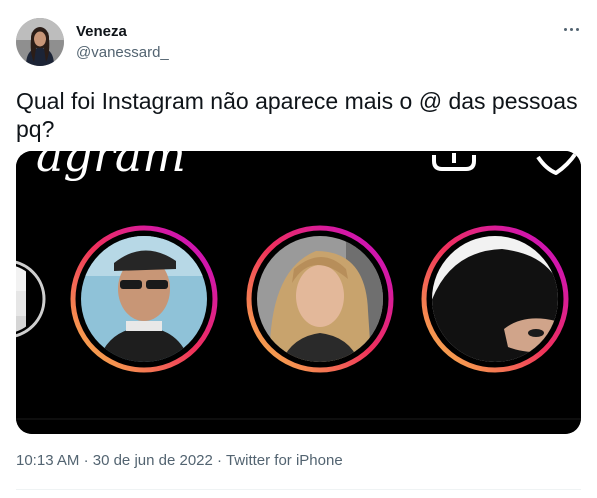 This screenshot has height=498, width=597. What do you see at coordinates (153, 460) in the screenshot?
I see `tweet-date: 30 de jun de 2022` at bounding box center [153, 460].